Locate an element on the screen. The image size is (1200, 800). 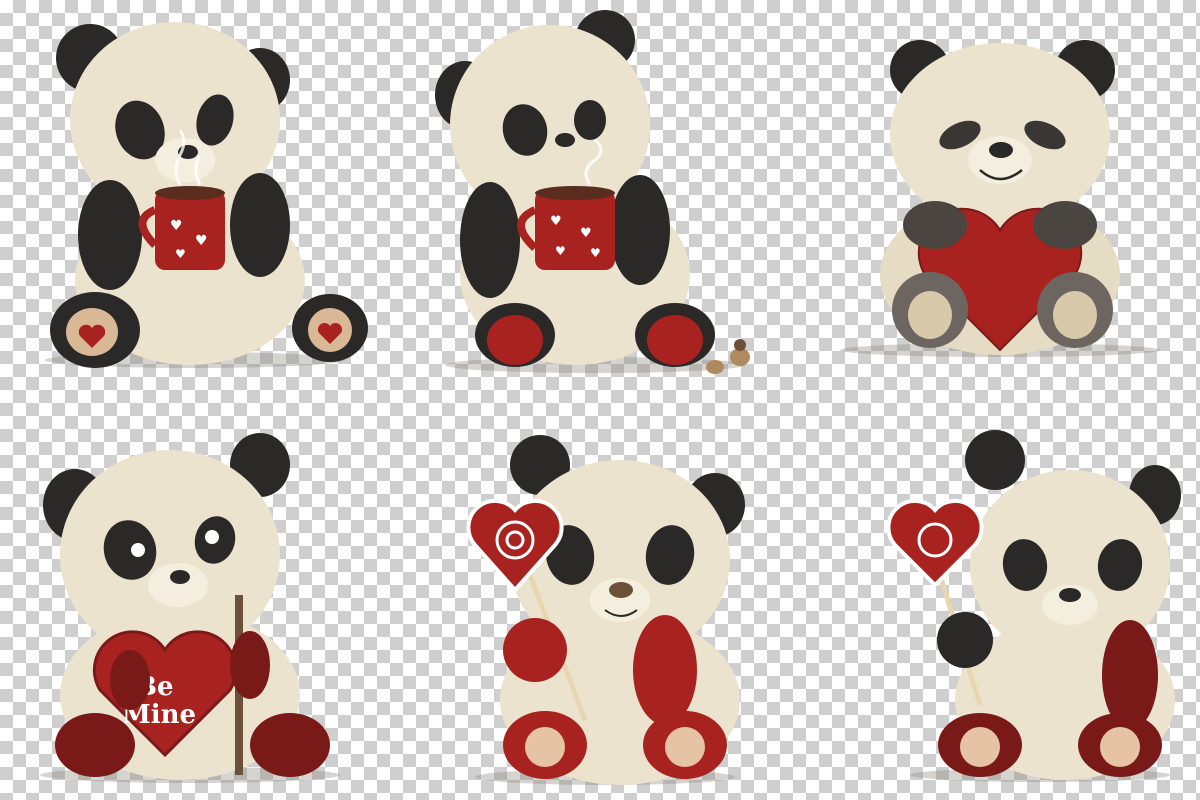
panda-be-mine-sign-illustration: Be Mine is located at coordinates (190, 608).